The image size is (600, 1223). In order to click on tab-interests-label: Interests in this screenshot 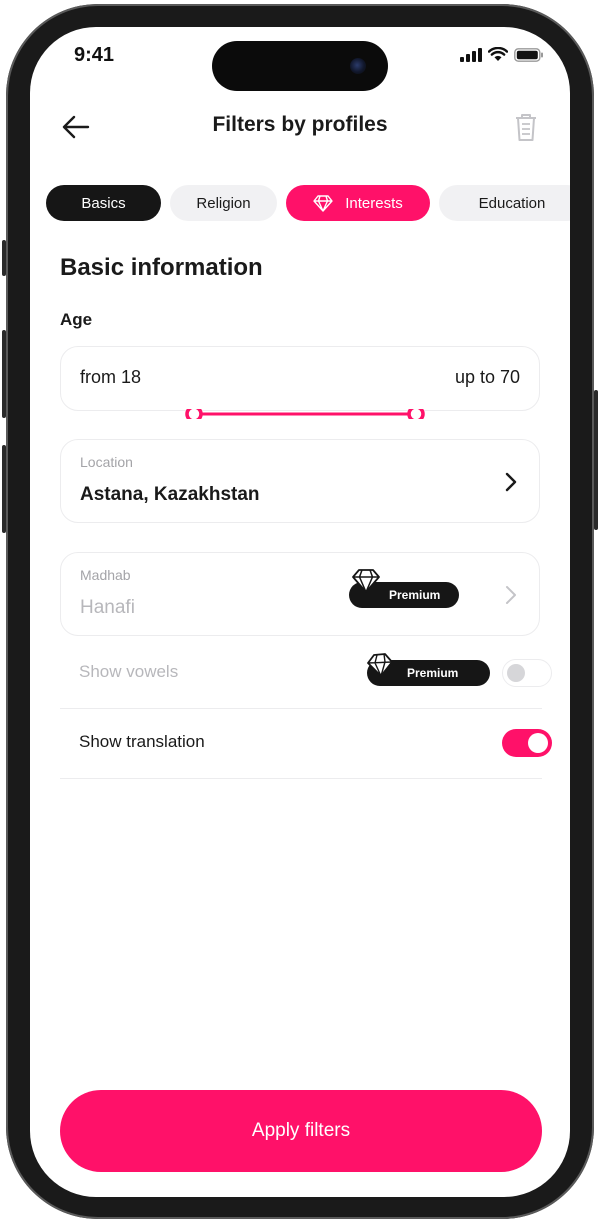, I will do `click(374, 203)`.